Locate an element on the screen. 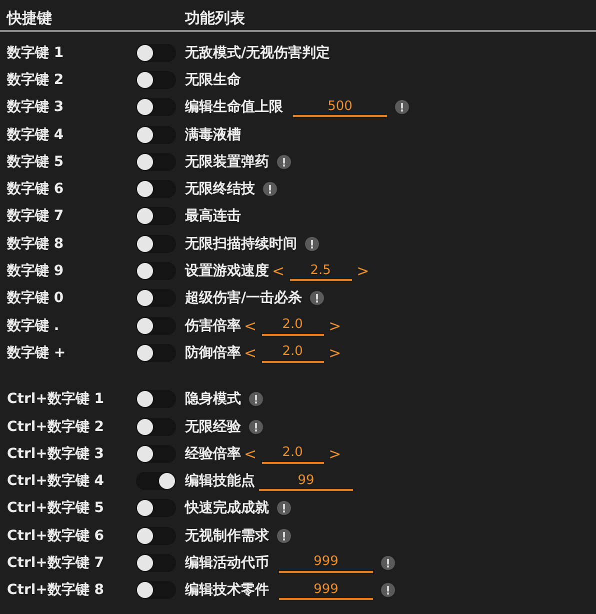 This screenshot has height=614, width=596. hotkey-label: Ctrl+数字键 4 is located at coordinates (56, 481).